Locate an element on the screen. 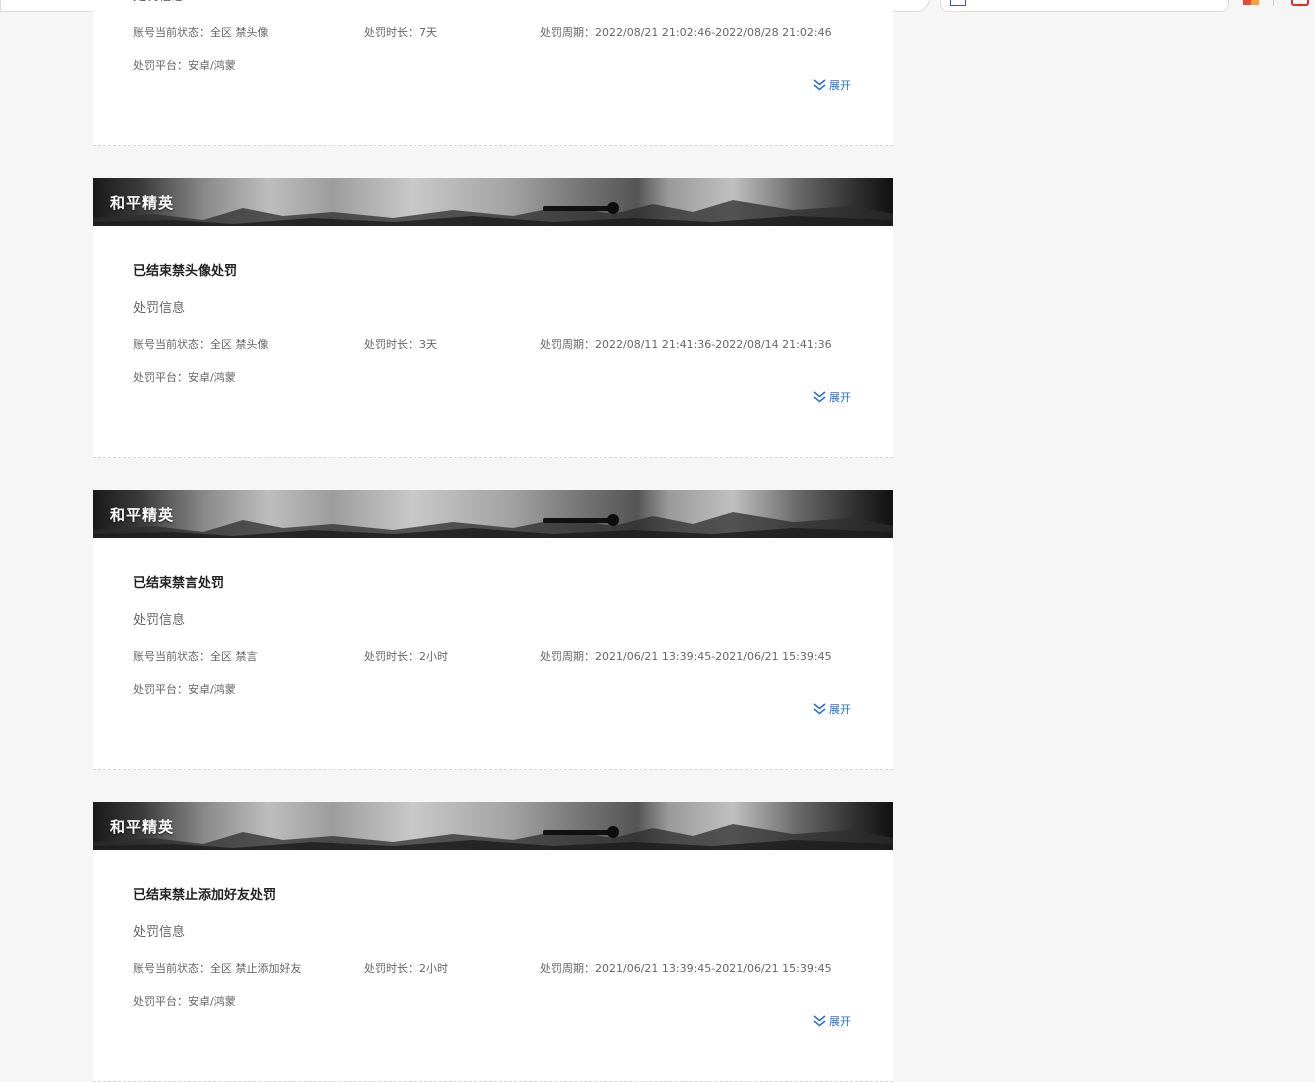 This screenshot has height=1082, width=1315. punishment-duration: 处罚时长：3天 is located at coordinates (400, 344).